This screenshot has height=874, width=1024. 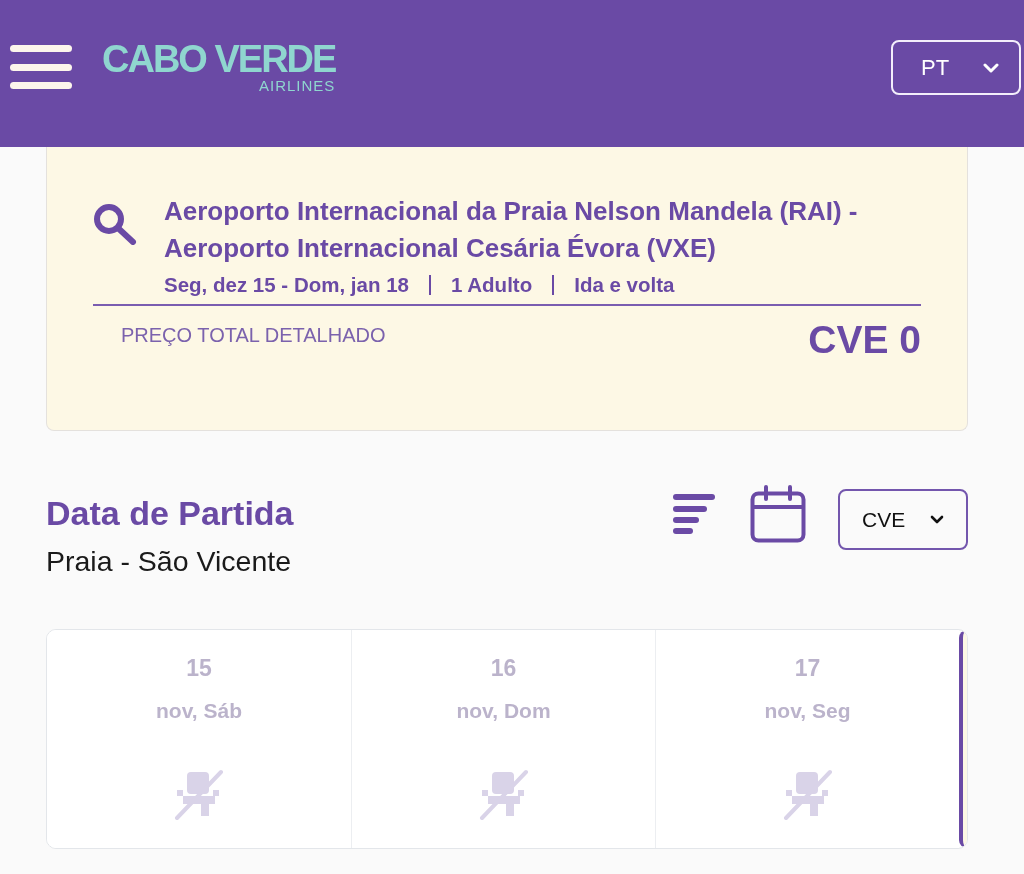 What do you see at coordinates (624, 285) in the screenshot?
I see `trip-detail: Ida e volta` at bounding box center [624, 285].